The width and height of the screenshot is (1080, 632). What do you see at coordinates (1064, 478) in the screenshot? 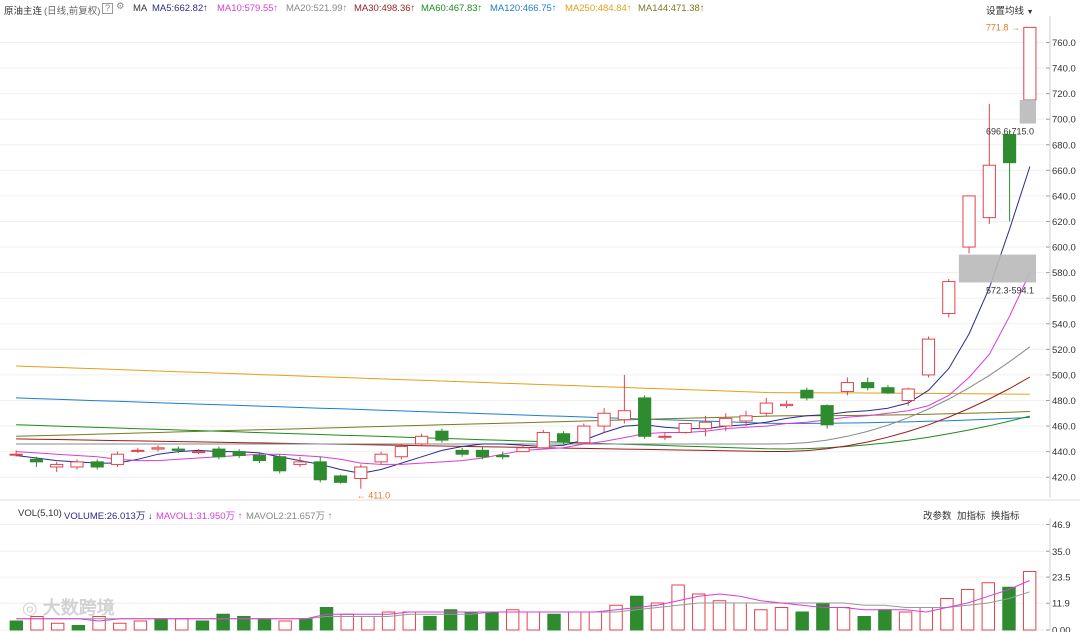
I see `y-tick-label: 420.0` at bounding box center [1064, 478].